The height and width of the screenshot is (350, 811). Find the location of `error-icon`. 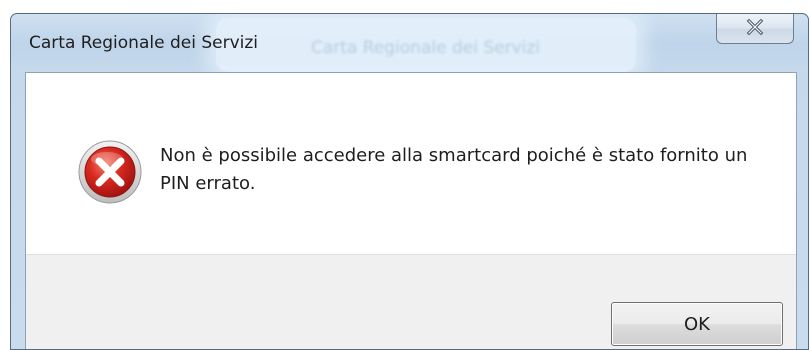

error-icon is located at coordinates (110, 172).